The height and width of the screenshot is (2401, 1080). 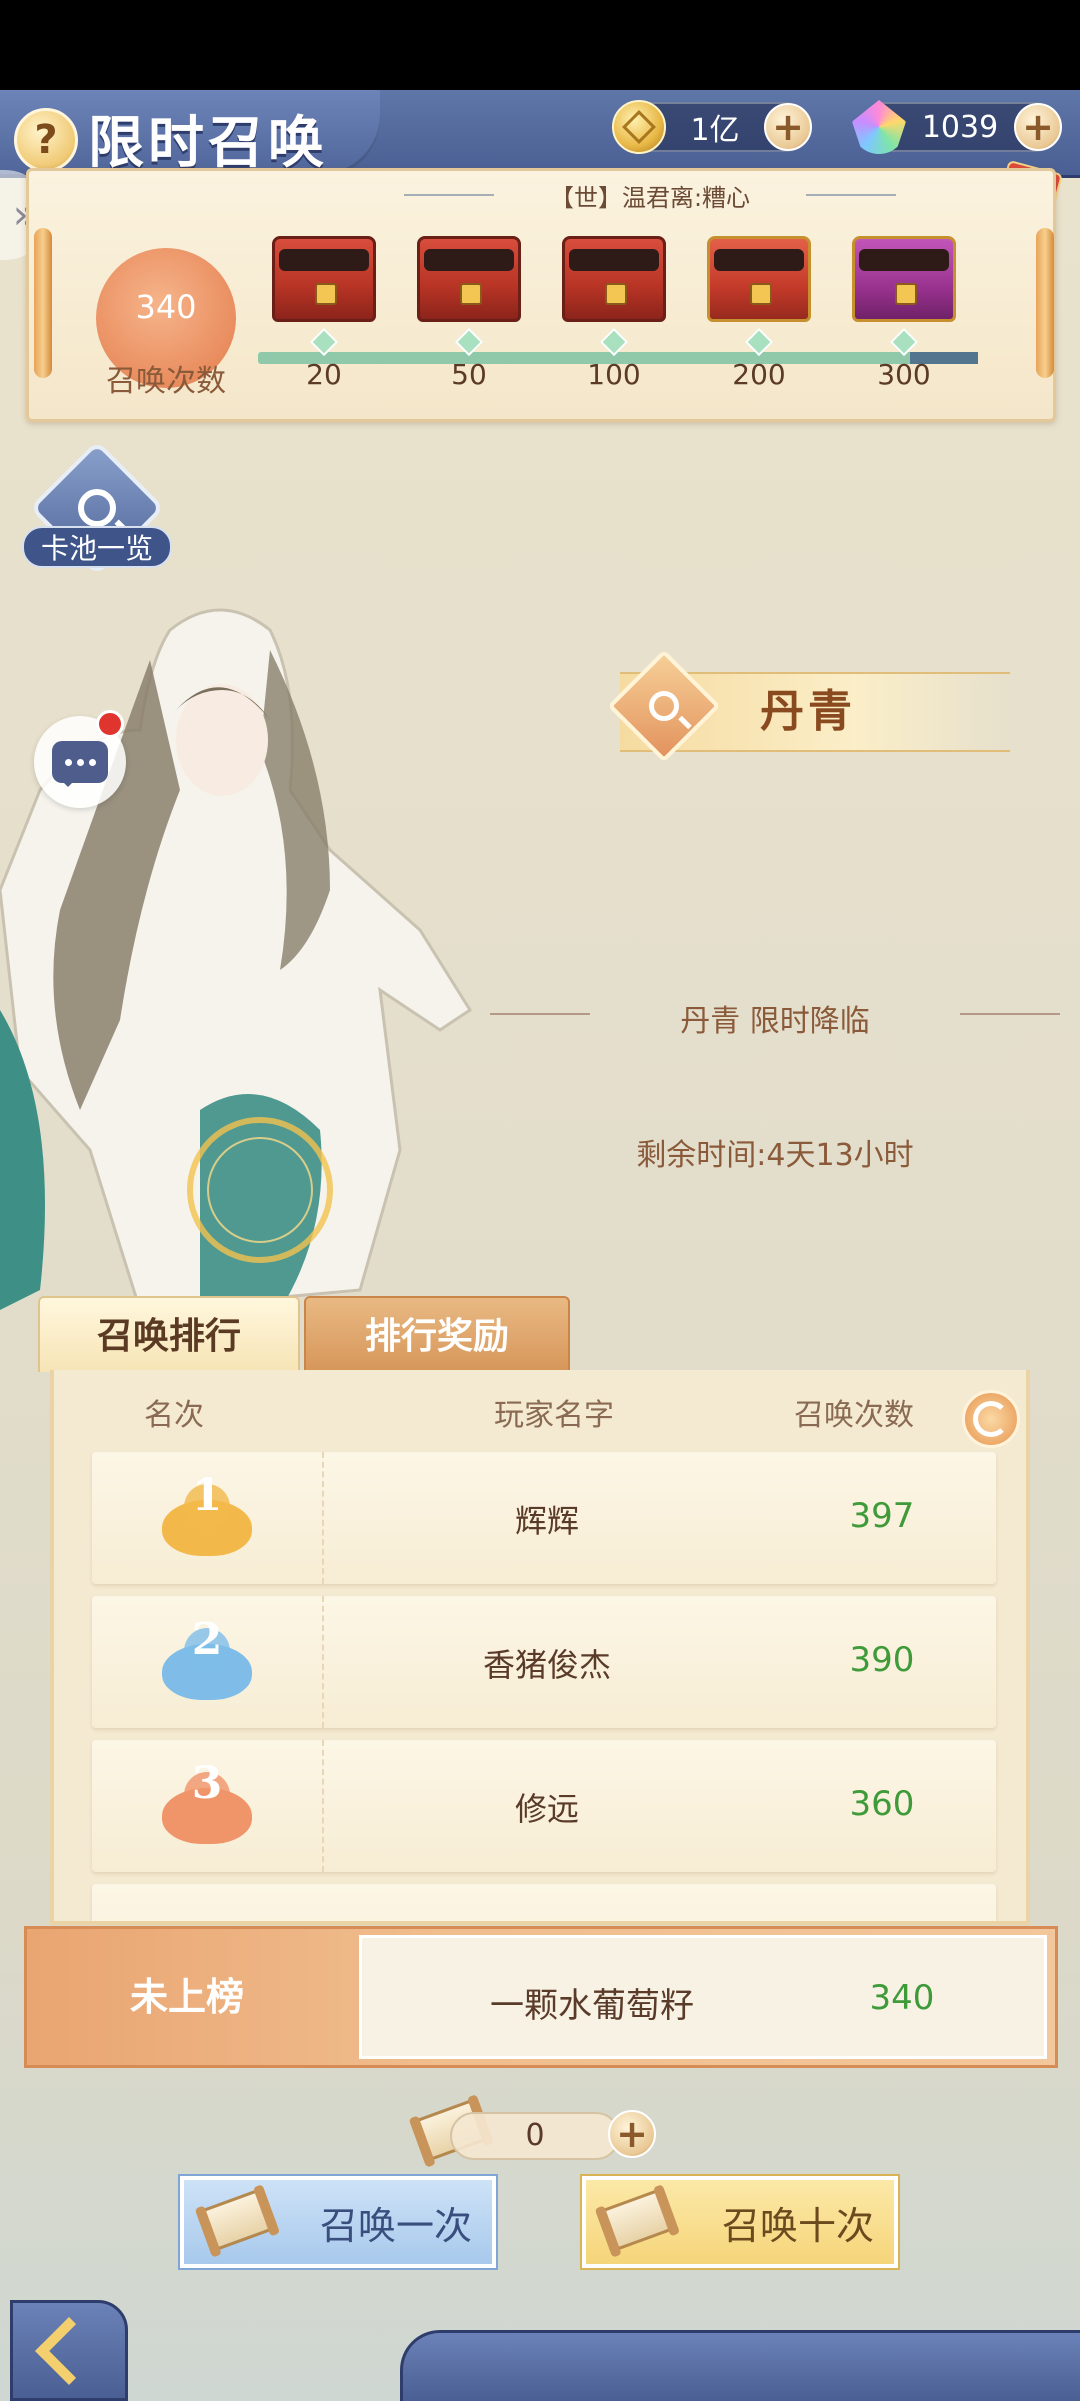 What do you see at coordinates (554, 1415) in the screenshot?
I see `header-player: 玩家名字` at bounding box center [554, 1415].